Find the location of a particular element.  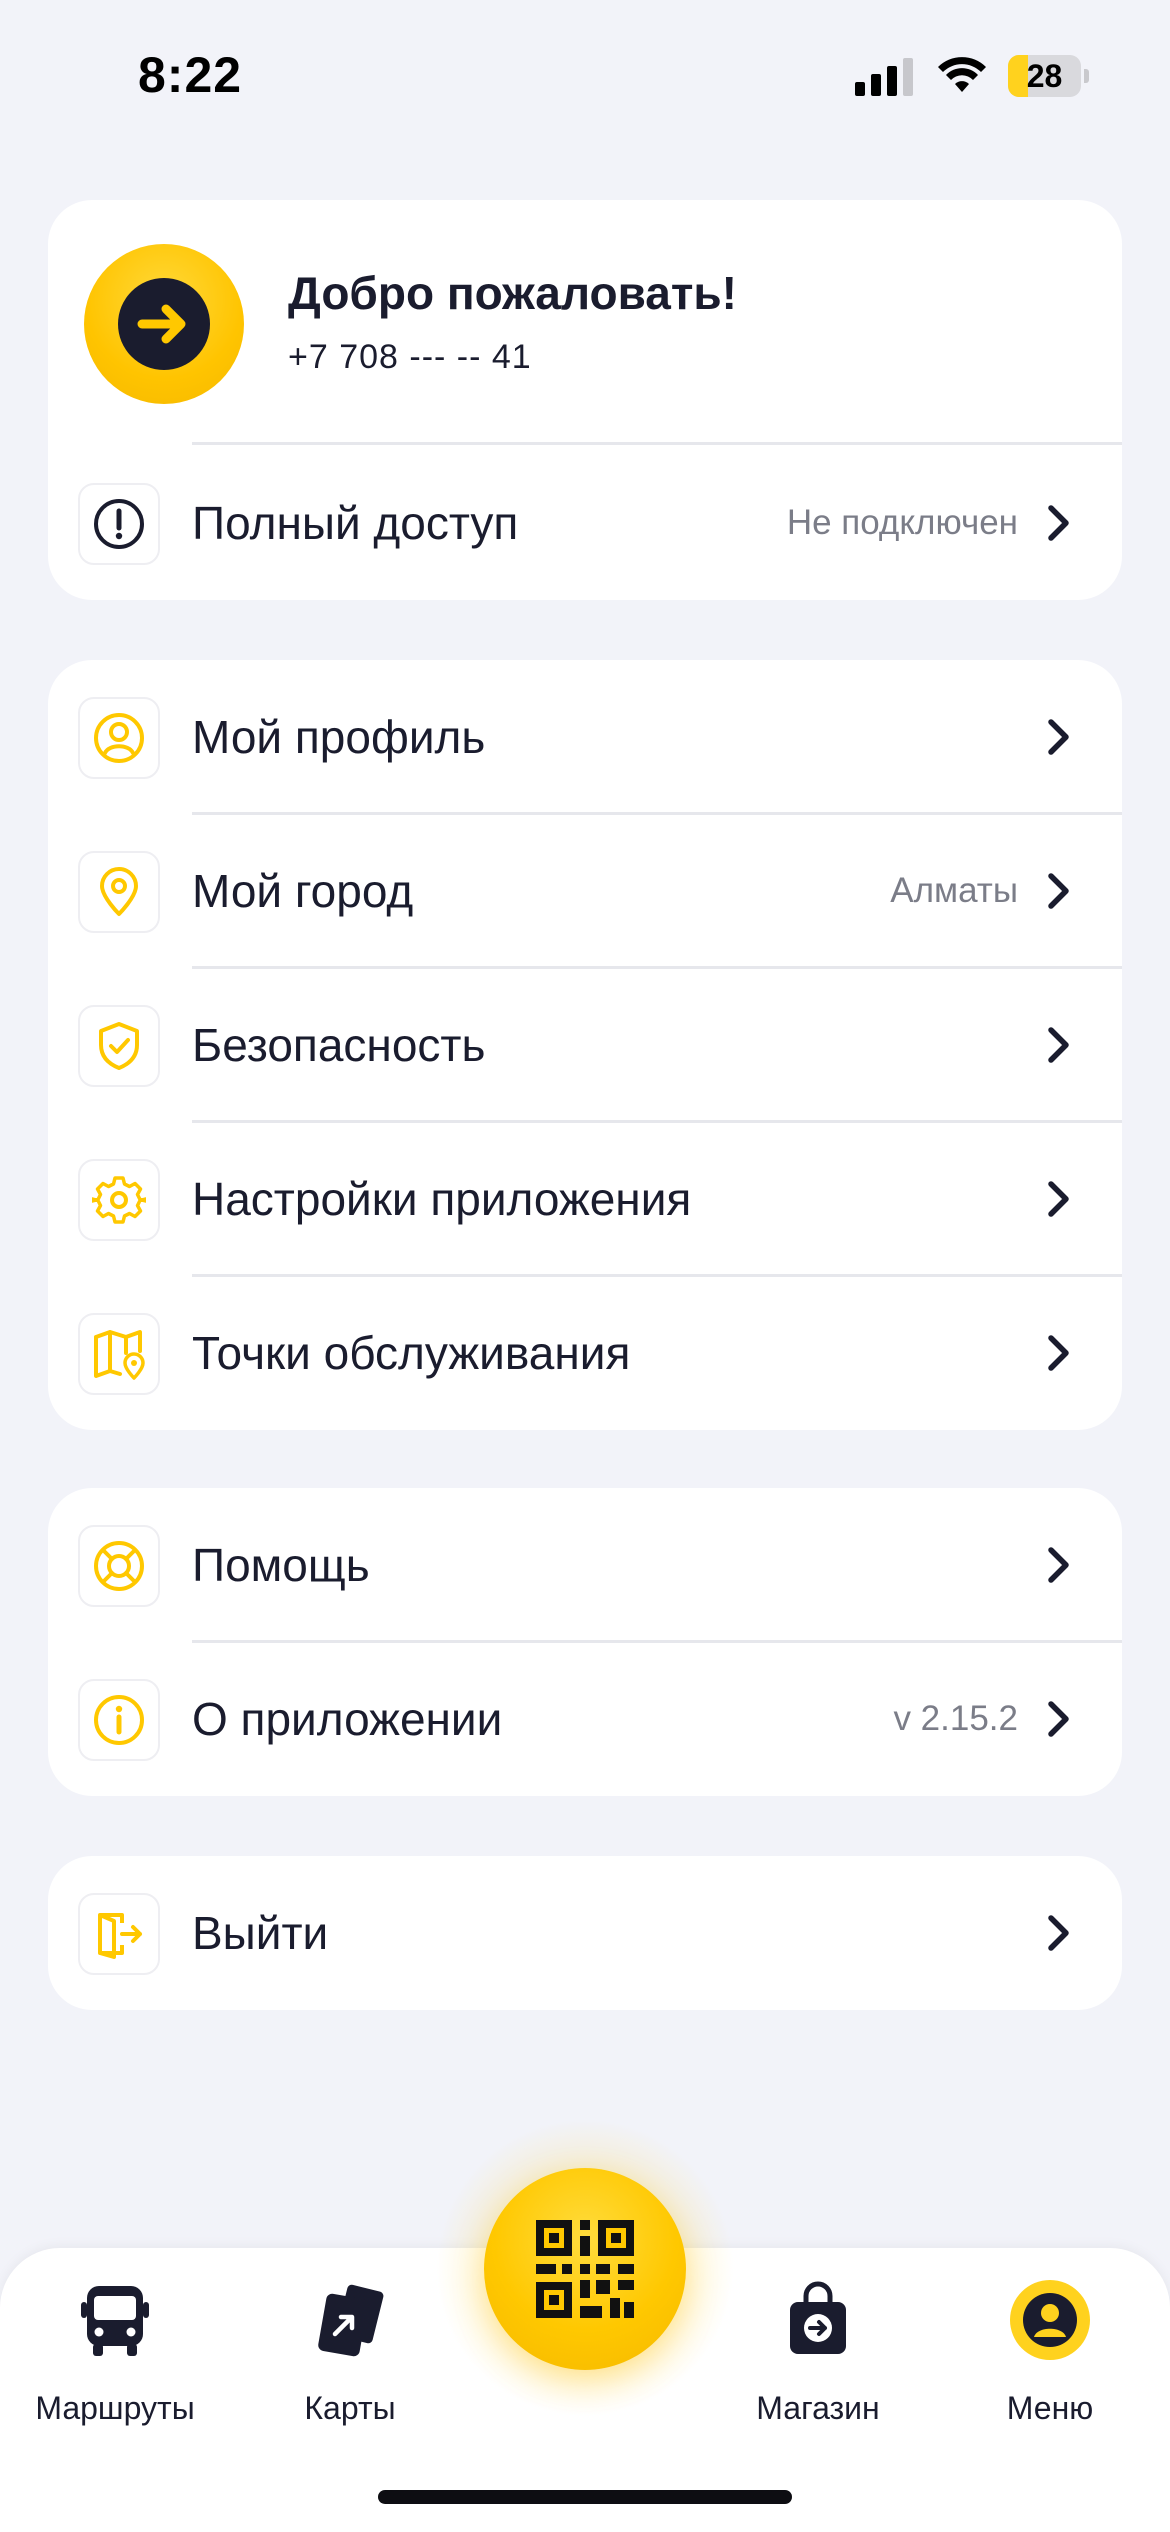

nav-item-routes: Маршруты is located at coordinates (117, 2355).